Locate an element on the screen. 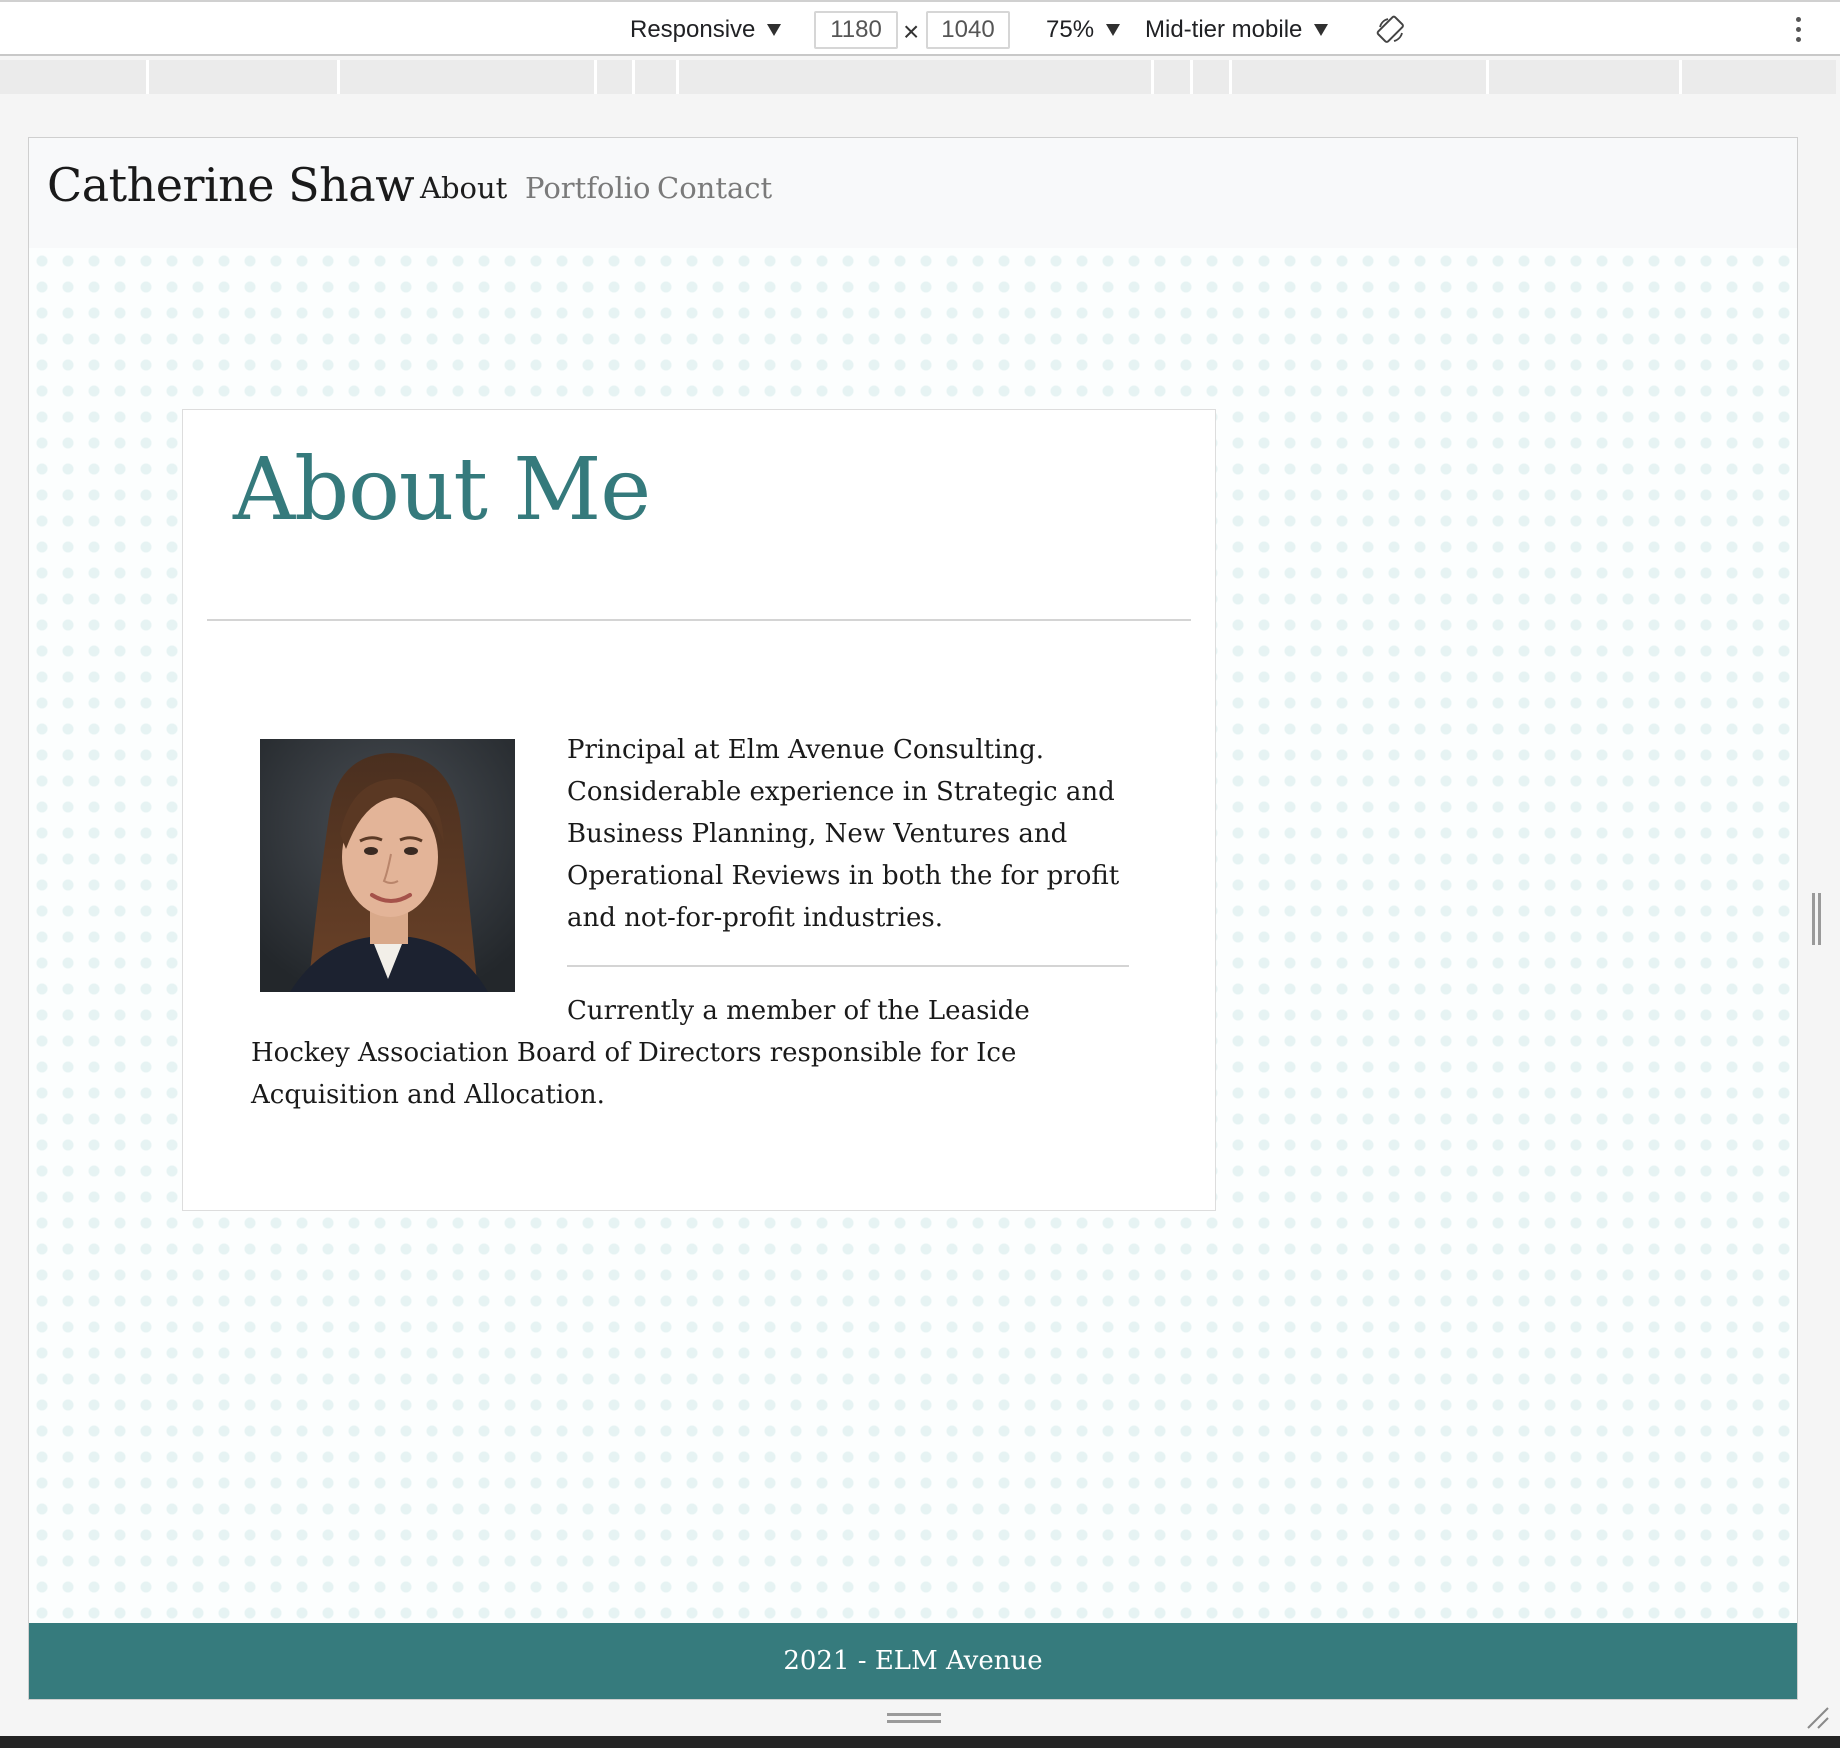 The height and width of the screenshot is (1748, 1840). zoom-dropdown: 75% is located at coordinates (1083, 30).